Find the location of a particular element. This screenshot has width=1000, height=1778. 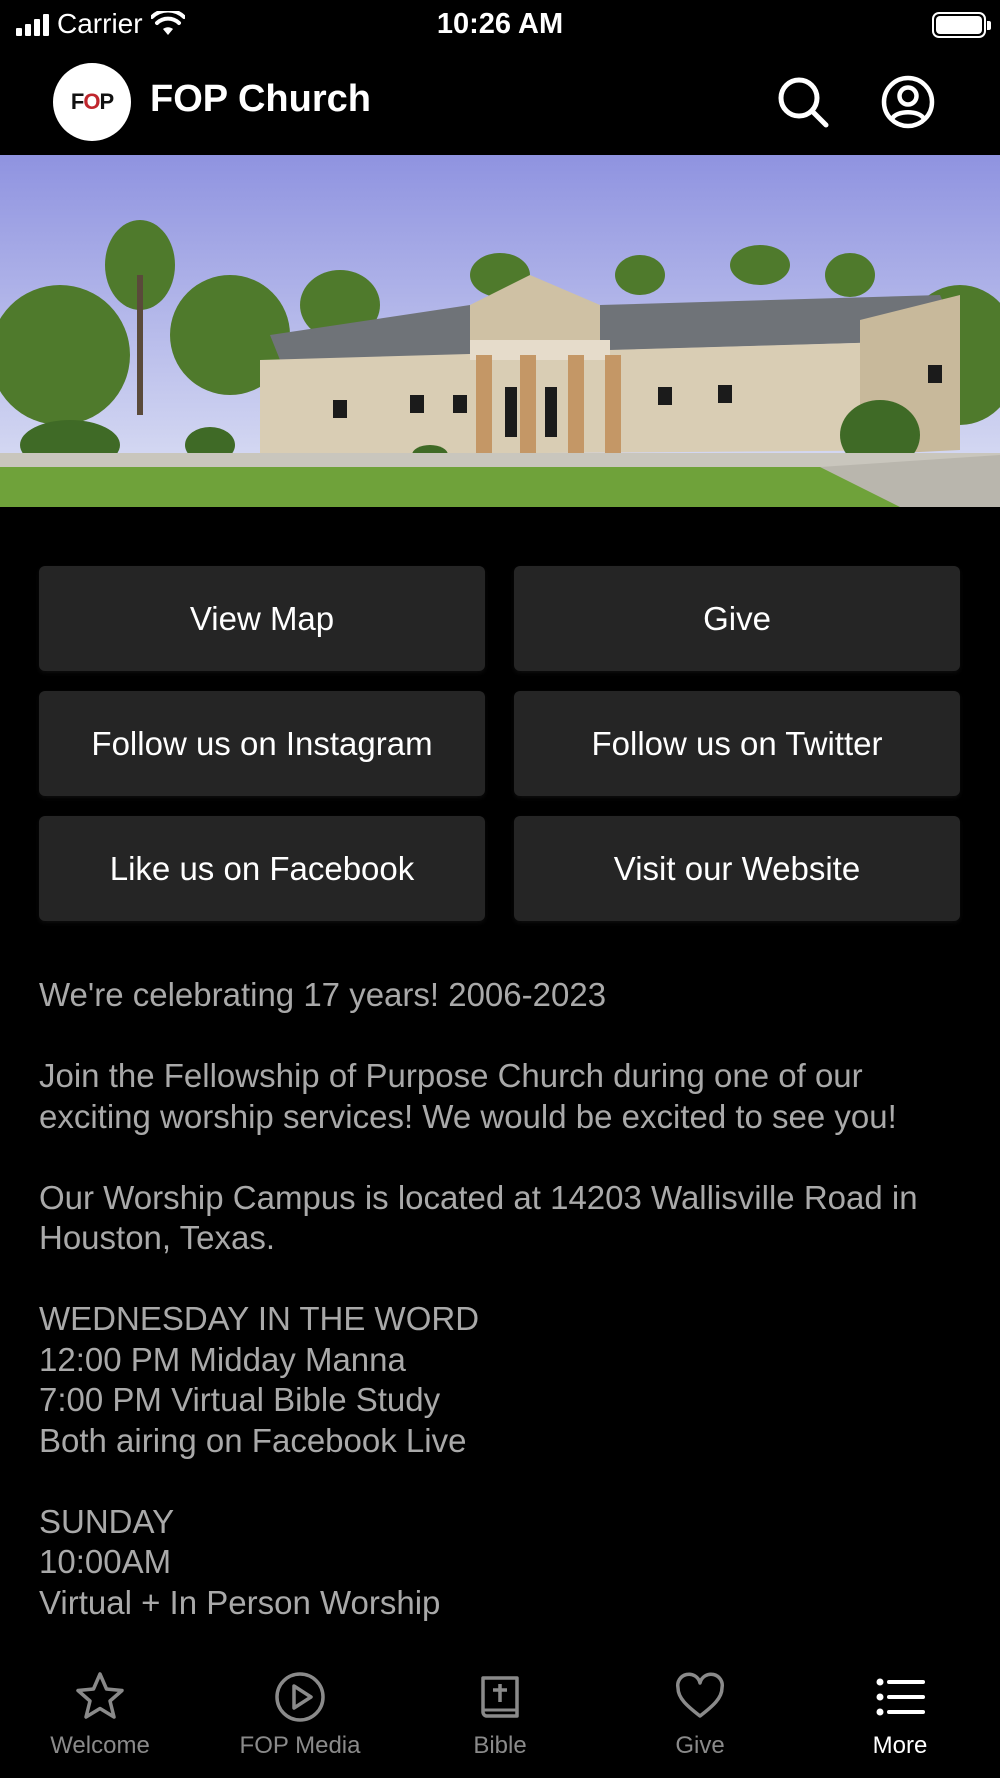

app-title: FOP Church is located at coordinates (260, 99).